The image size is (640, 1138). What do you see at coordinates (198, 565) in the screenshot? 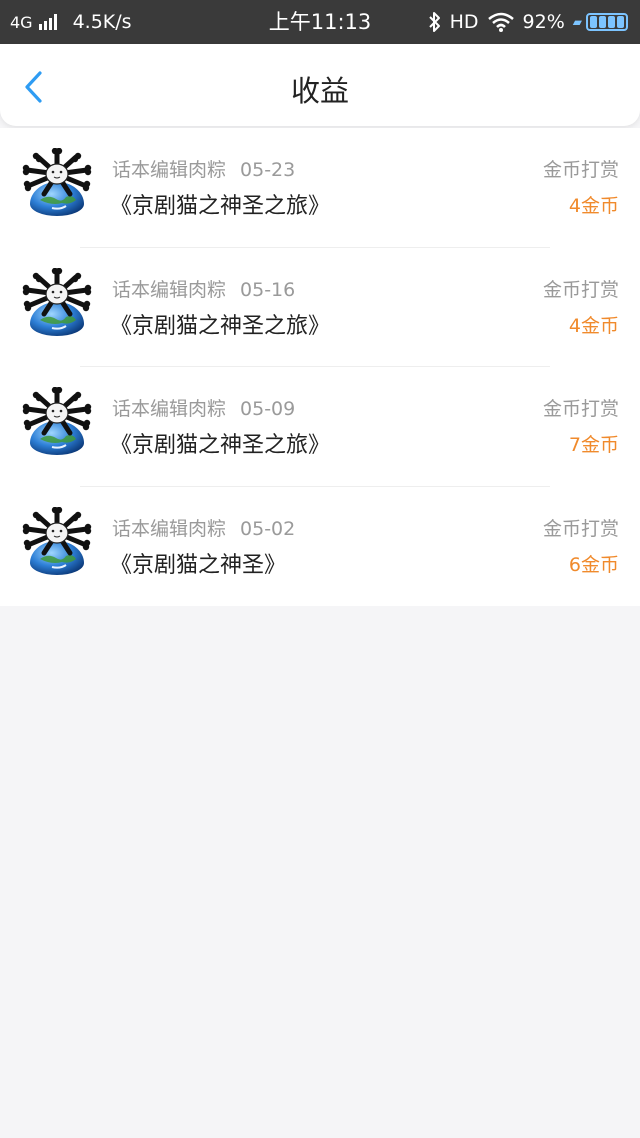
I see `work-title: 《京剧猫之神圣》` at bounding box center [198, 565].